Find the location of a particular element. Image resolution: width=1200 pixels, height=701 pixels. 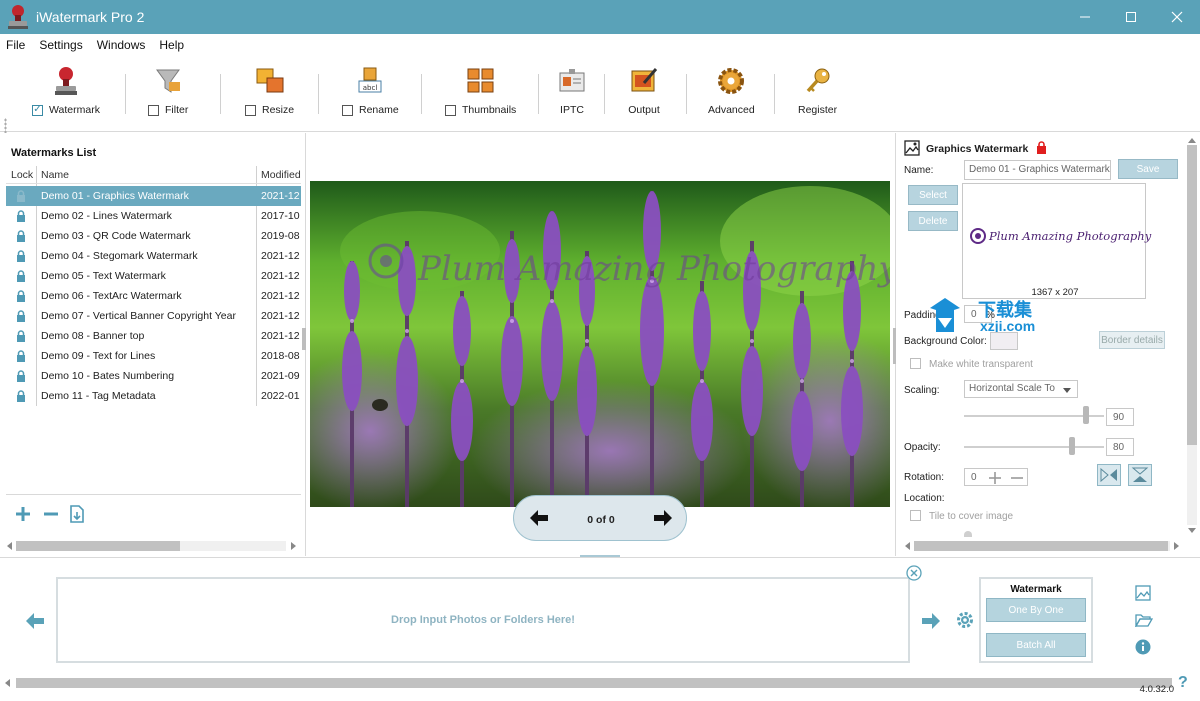

filter-checkbox is located at coordinates (153, 110).